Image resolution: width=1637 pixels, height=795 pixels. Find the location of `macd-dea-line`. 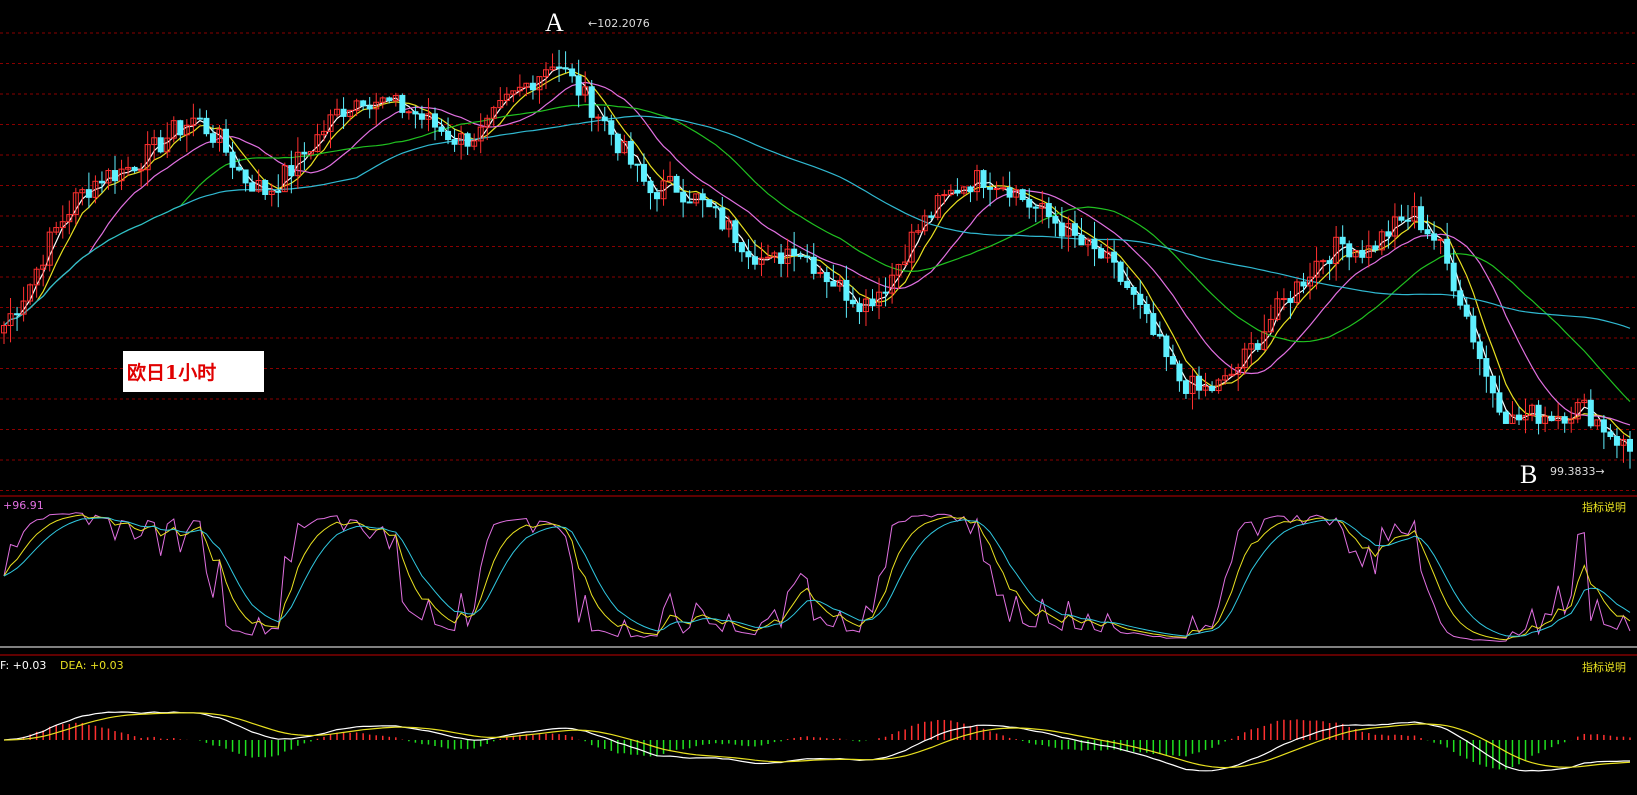

macd-dea-line is located at coordinates (817, 740).